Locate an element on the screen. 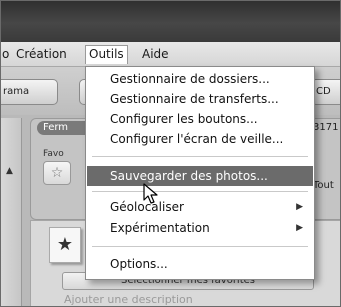 This screenshot has height=307, width=341. favorite-star-button: ☆ is located at coordinates (57, 173).